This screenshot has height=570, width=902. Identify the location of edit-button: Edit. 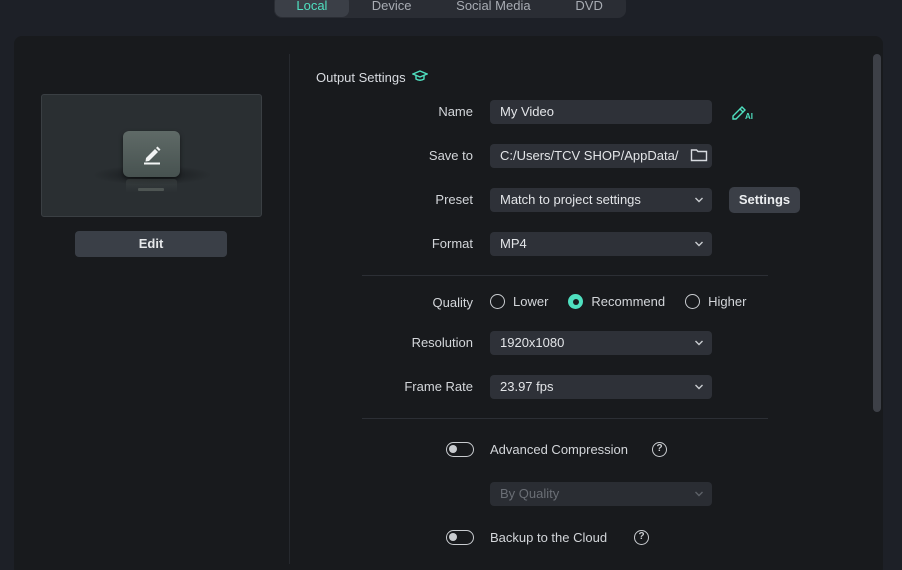
(151, 244).